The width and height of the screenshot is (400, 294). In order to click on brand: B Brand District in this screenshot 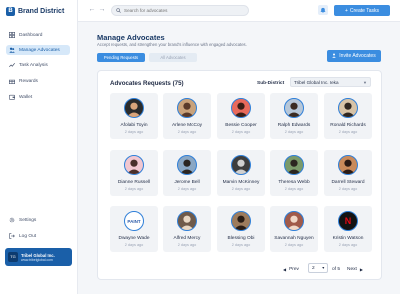, I will do `click(35, 11)`.